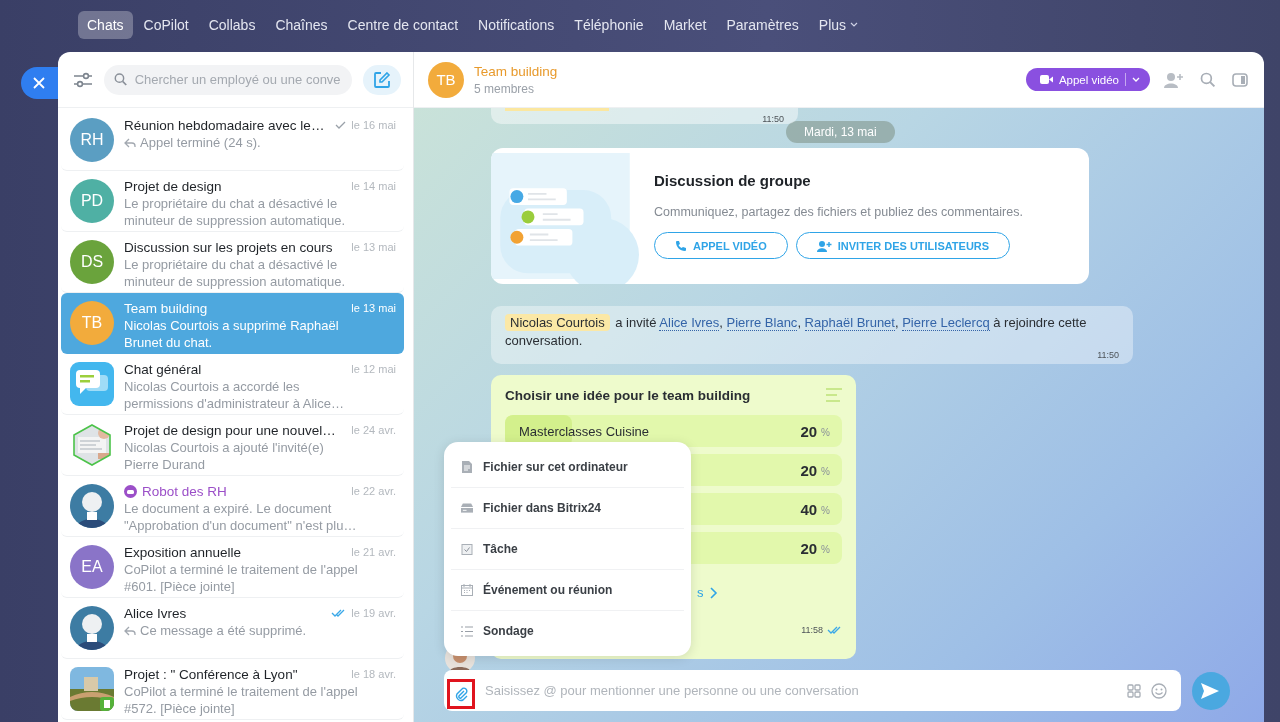 The width and height of the screenshot is (1280, 722). Describe the element at coordinates (173, 186) in the screenshot. I see `chat-name: Projet de design` at that location.